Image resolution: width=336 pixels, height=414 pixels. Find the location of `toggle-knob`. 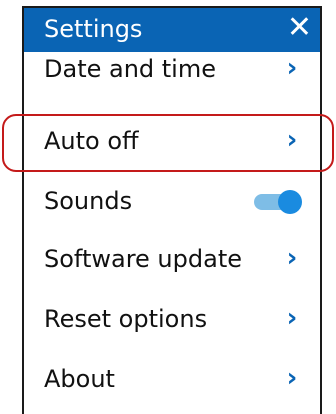

toggle-knob is located at coordinates (290, 202).